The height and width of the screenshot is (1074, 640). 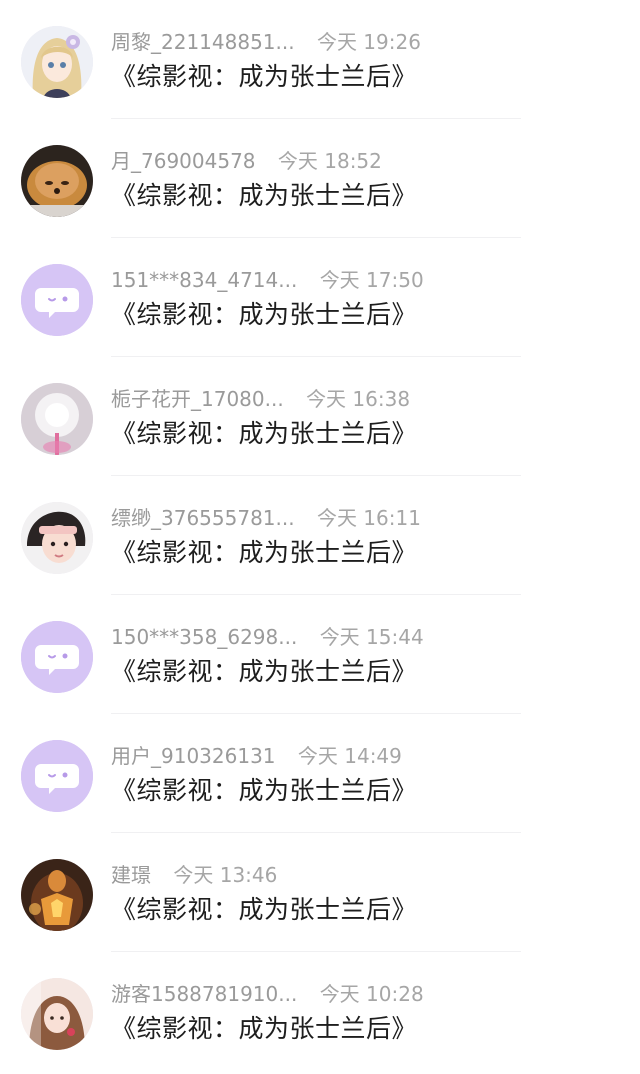 What do you see at coordinates (368, 518) in the screenshot?
I see `timestamp: 今天 16:11` at bounding box center [368, 518].